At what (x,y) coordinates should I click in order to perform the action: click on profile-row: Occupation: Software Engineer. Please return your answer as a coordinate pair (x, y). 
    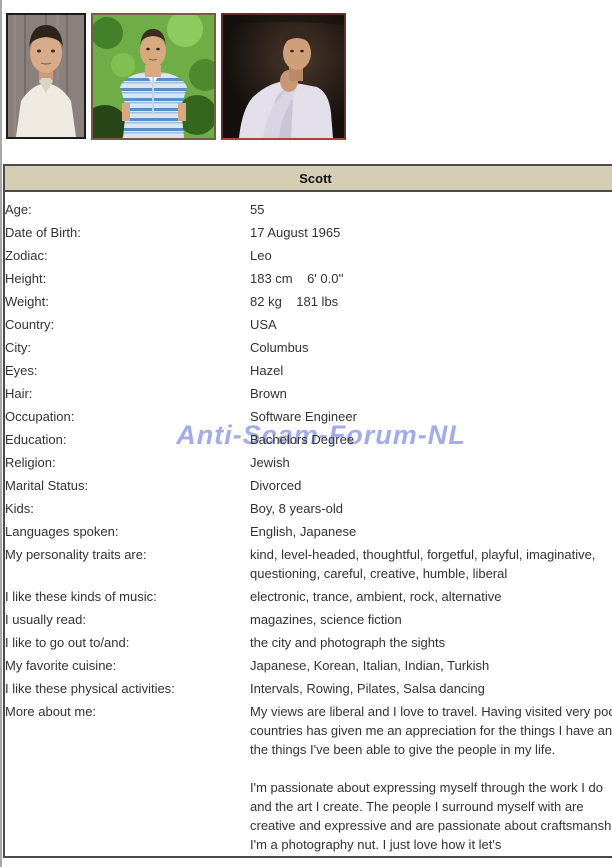
    Looking at the image, I should click on (308, 416).